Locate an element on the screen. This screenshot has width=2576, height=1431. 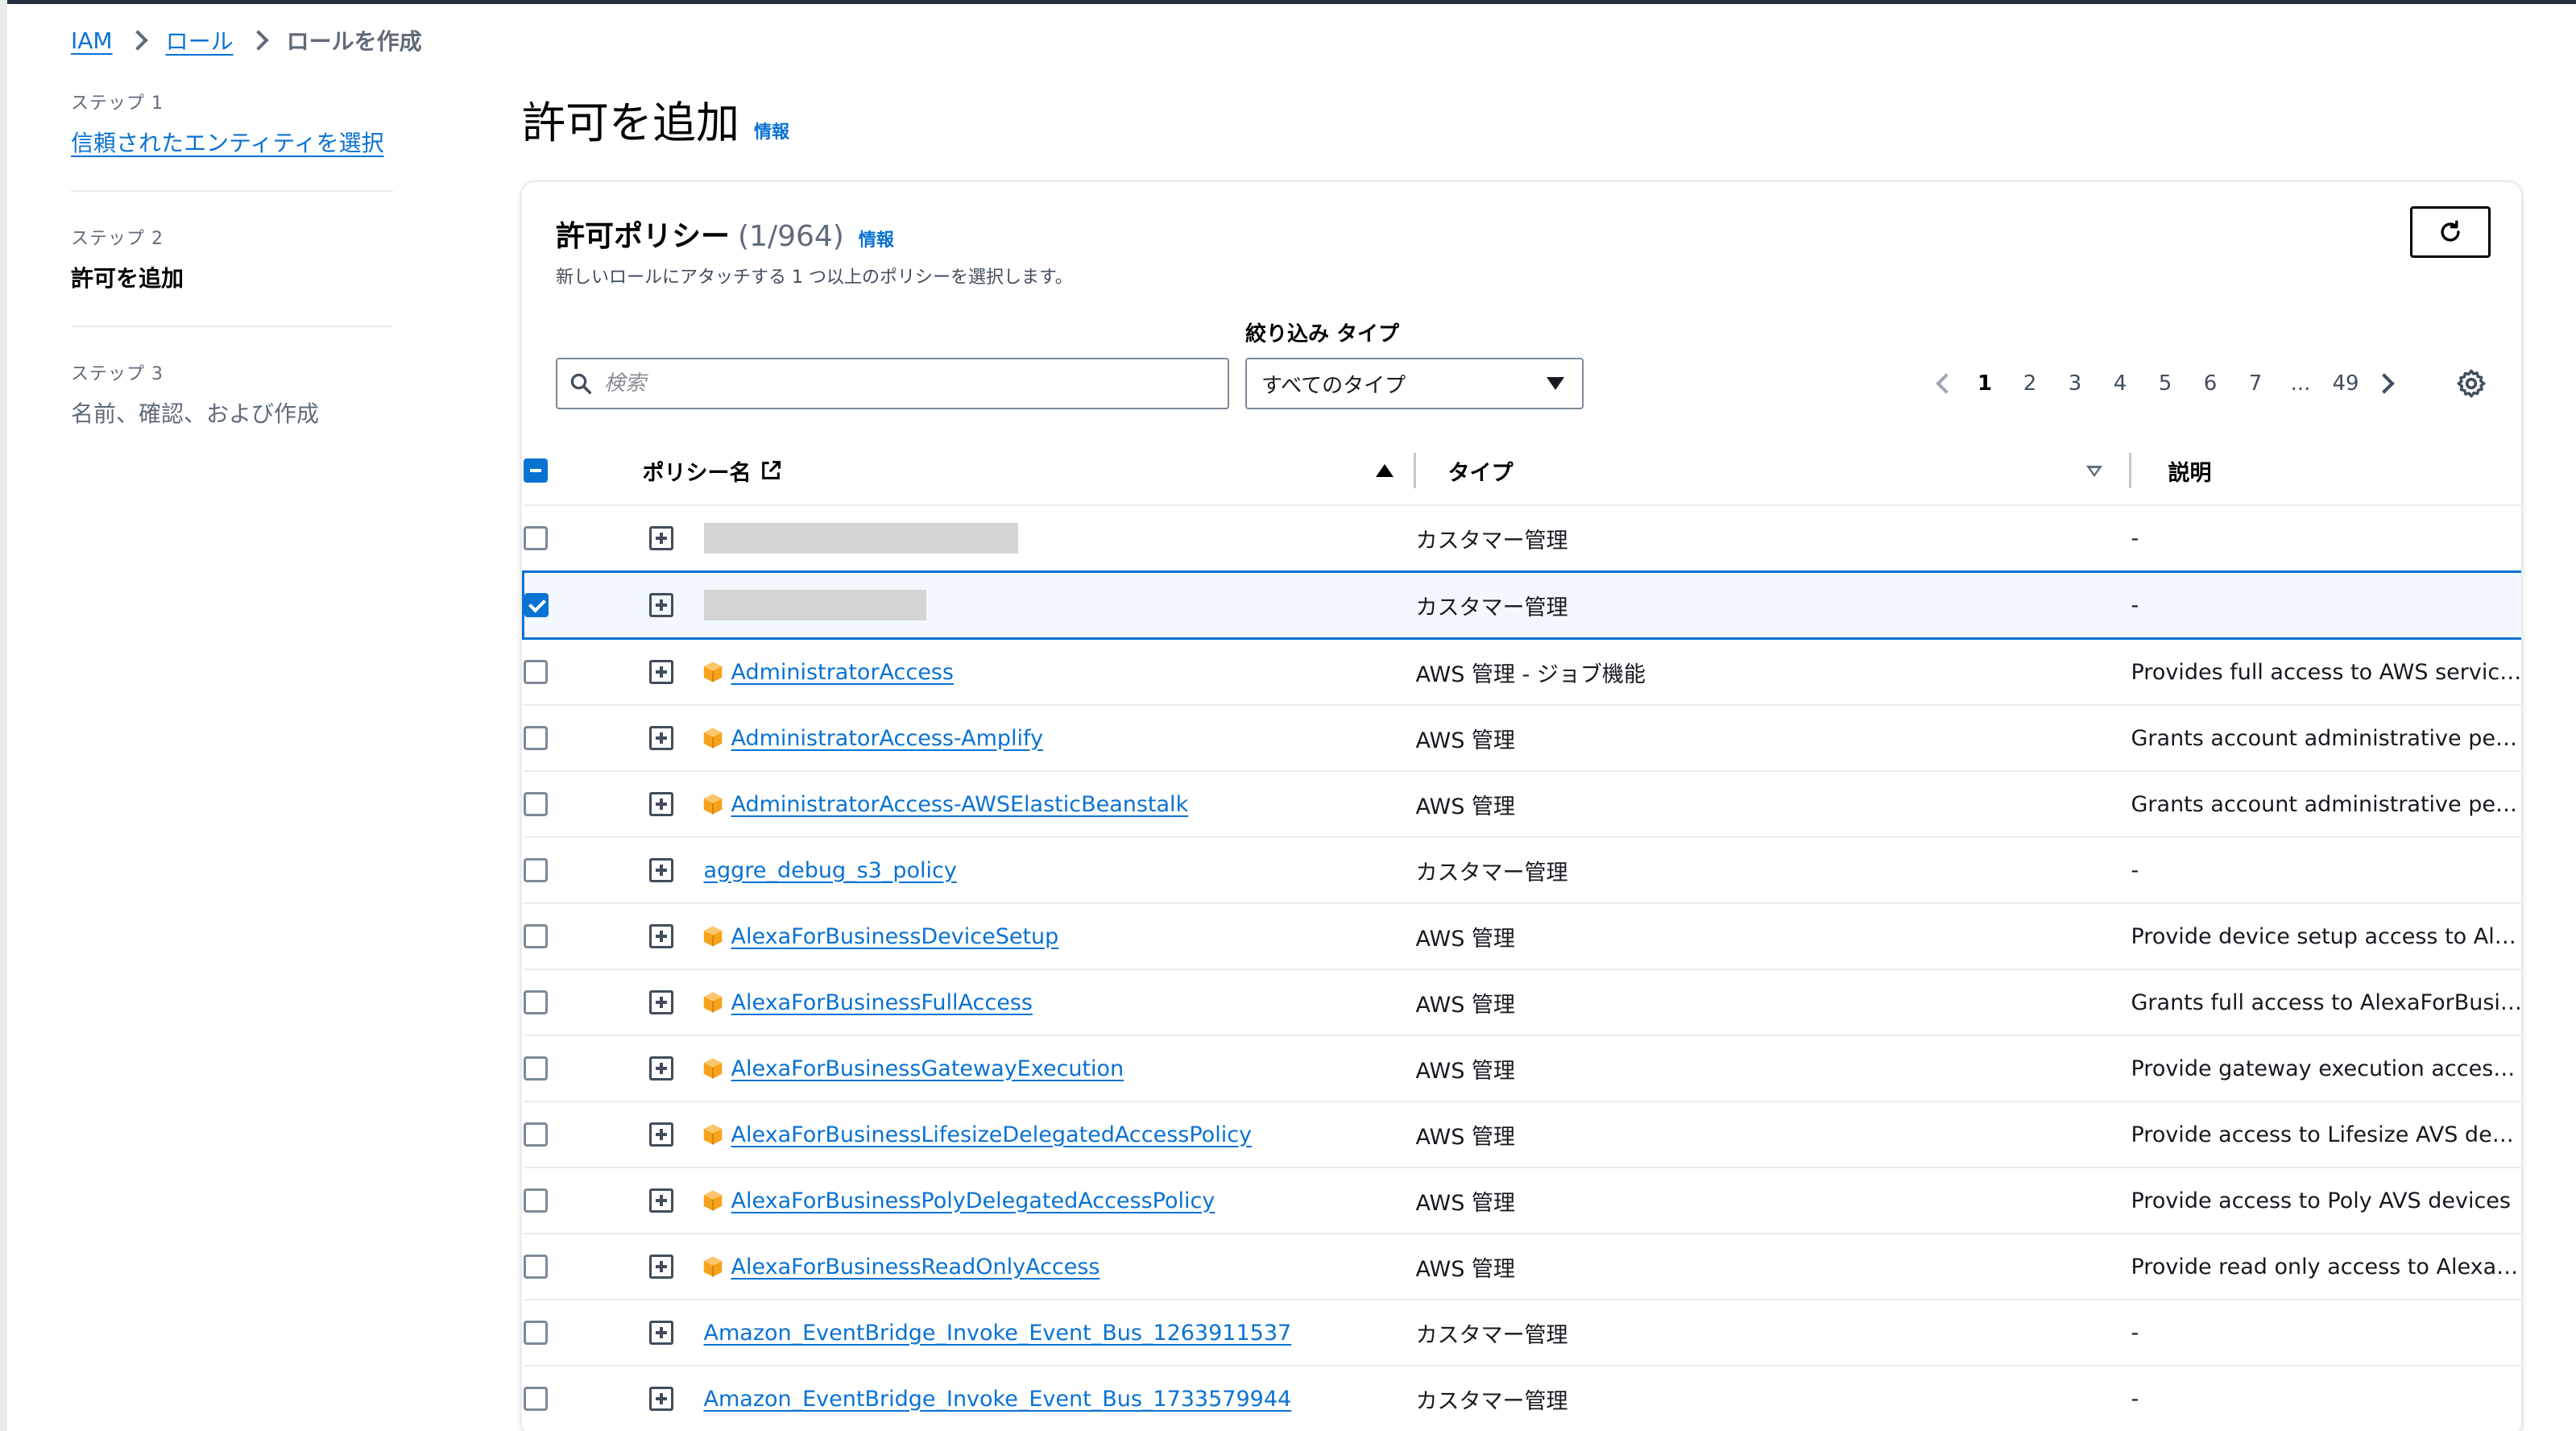
step-1-link: 信頼されたエンティティを選択 is located at coordinates (232, 142).